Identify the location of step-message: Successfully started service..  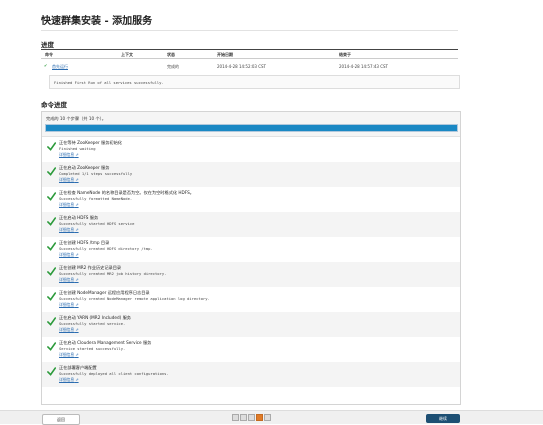
(92, 323).